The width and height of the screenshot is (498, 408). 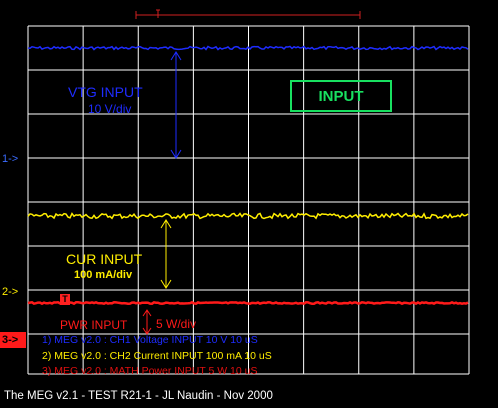 I want to click on trigger-position-indicator, so click(x=248, y=14).